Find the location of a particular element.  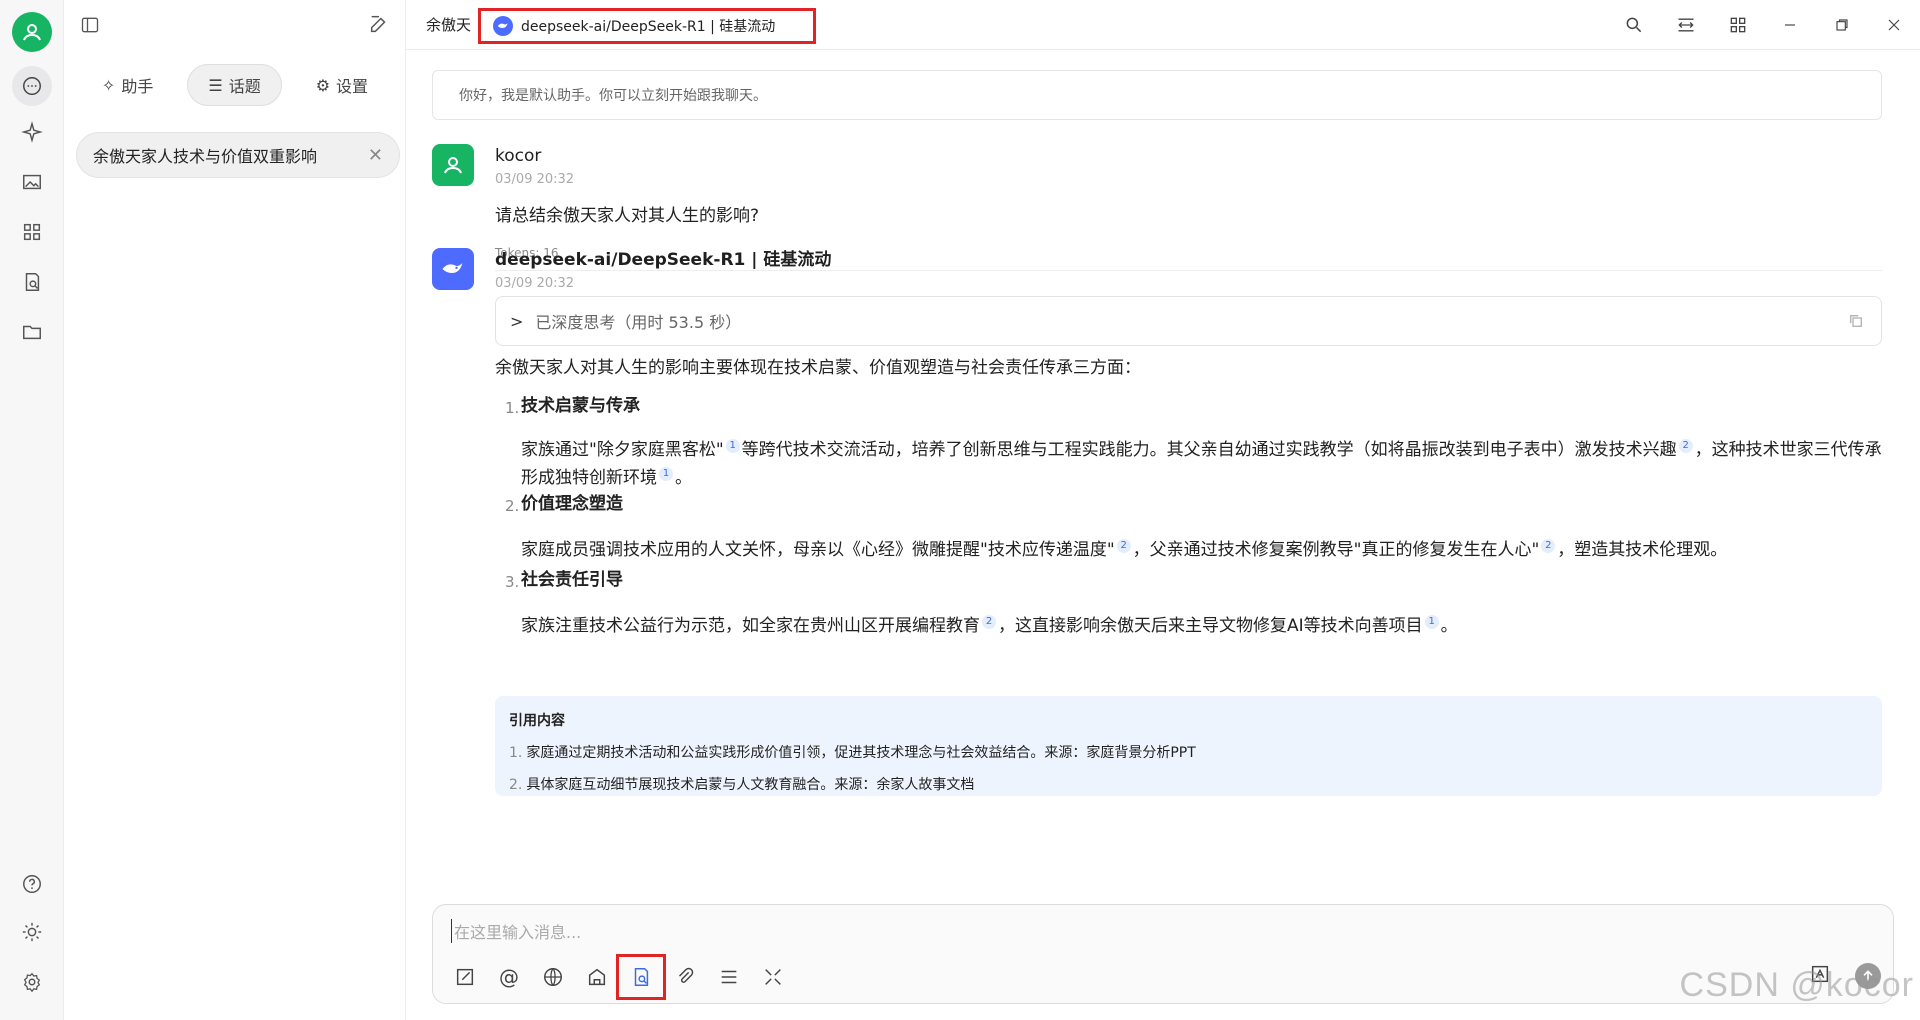

tab-assistant-label: 助手 is located at coordinates (137, 86).